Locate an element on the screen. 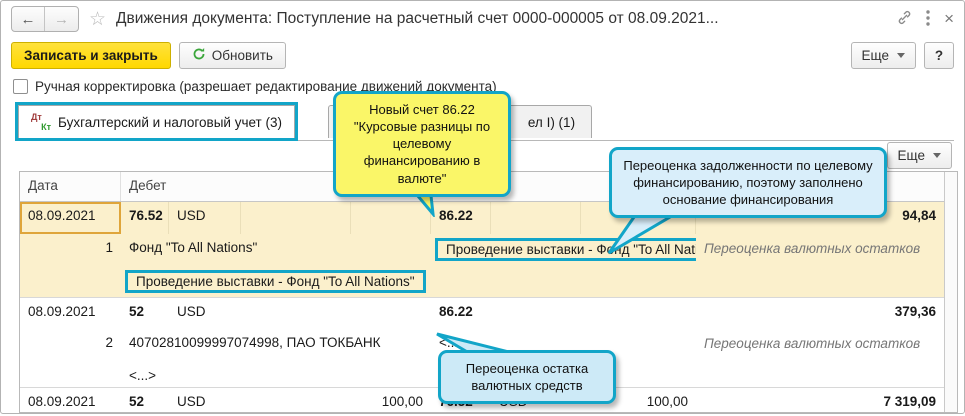  kebab-menu-icon is located at coordinates (928, 19).